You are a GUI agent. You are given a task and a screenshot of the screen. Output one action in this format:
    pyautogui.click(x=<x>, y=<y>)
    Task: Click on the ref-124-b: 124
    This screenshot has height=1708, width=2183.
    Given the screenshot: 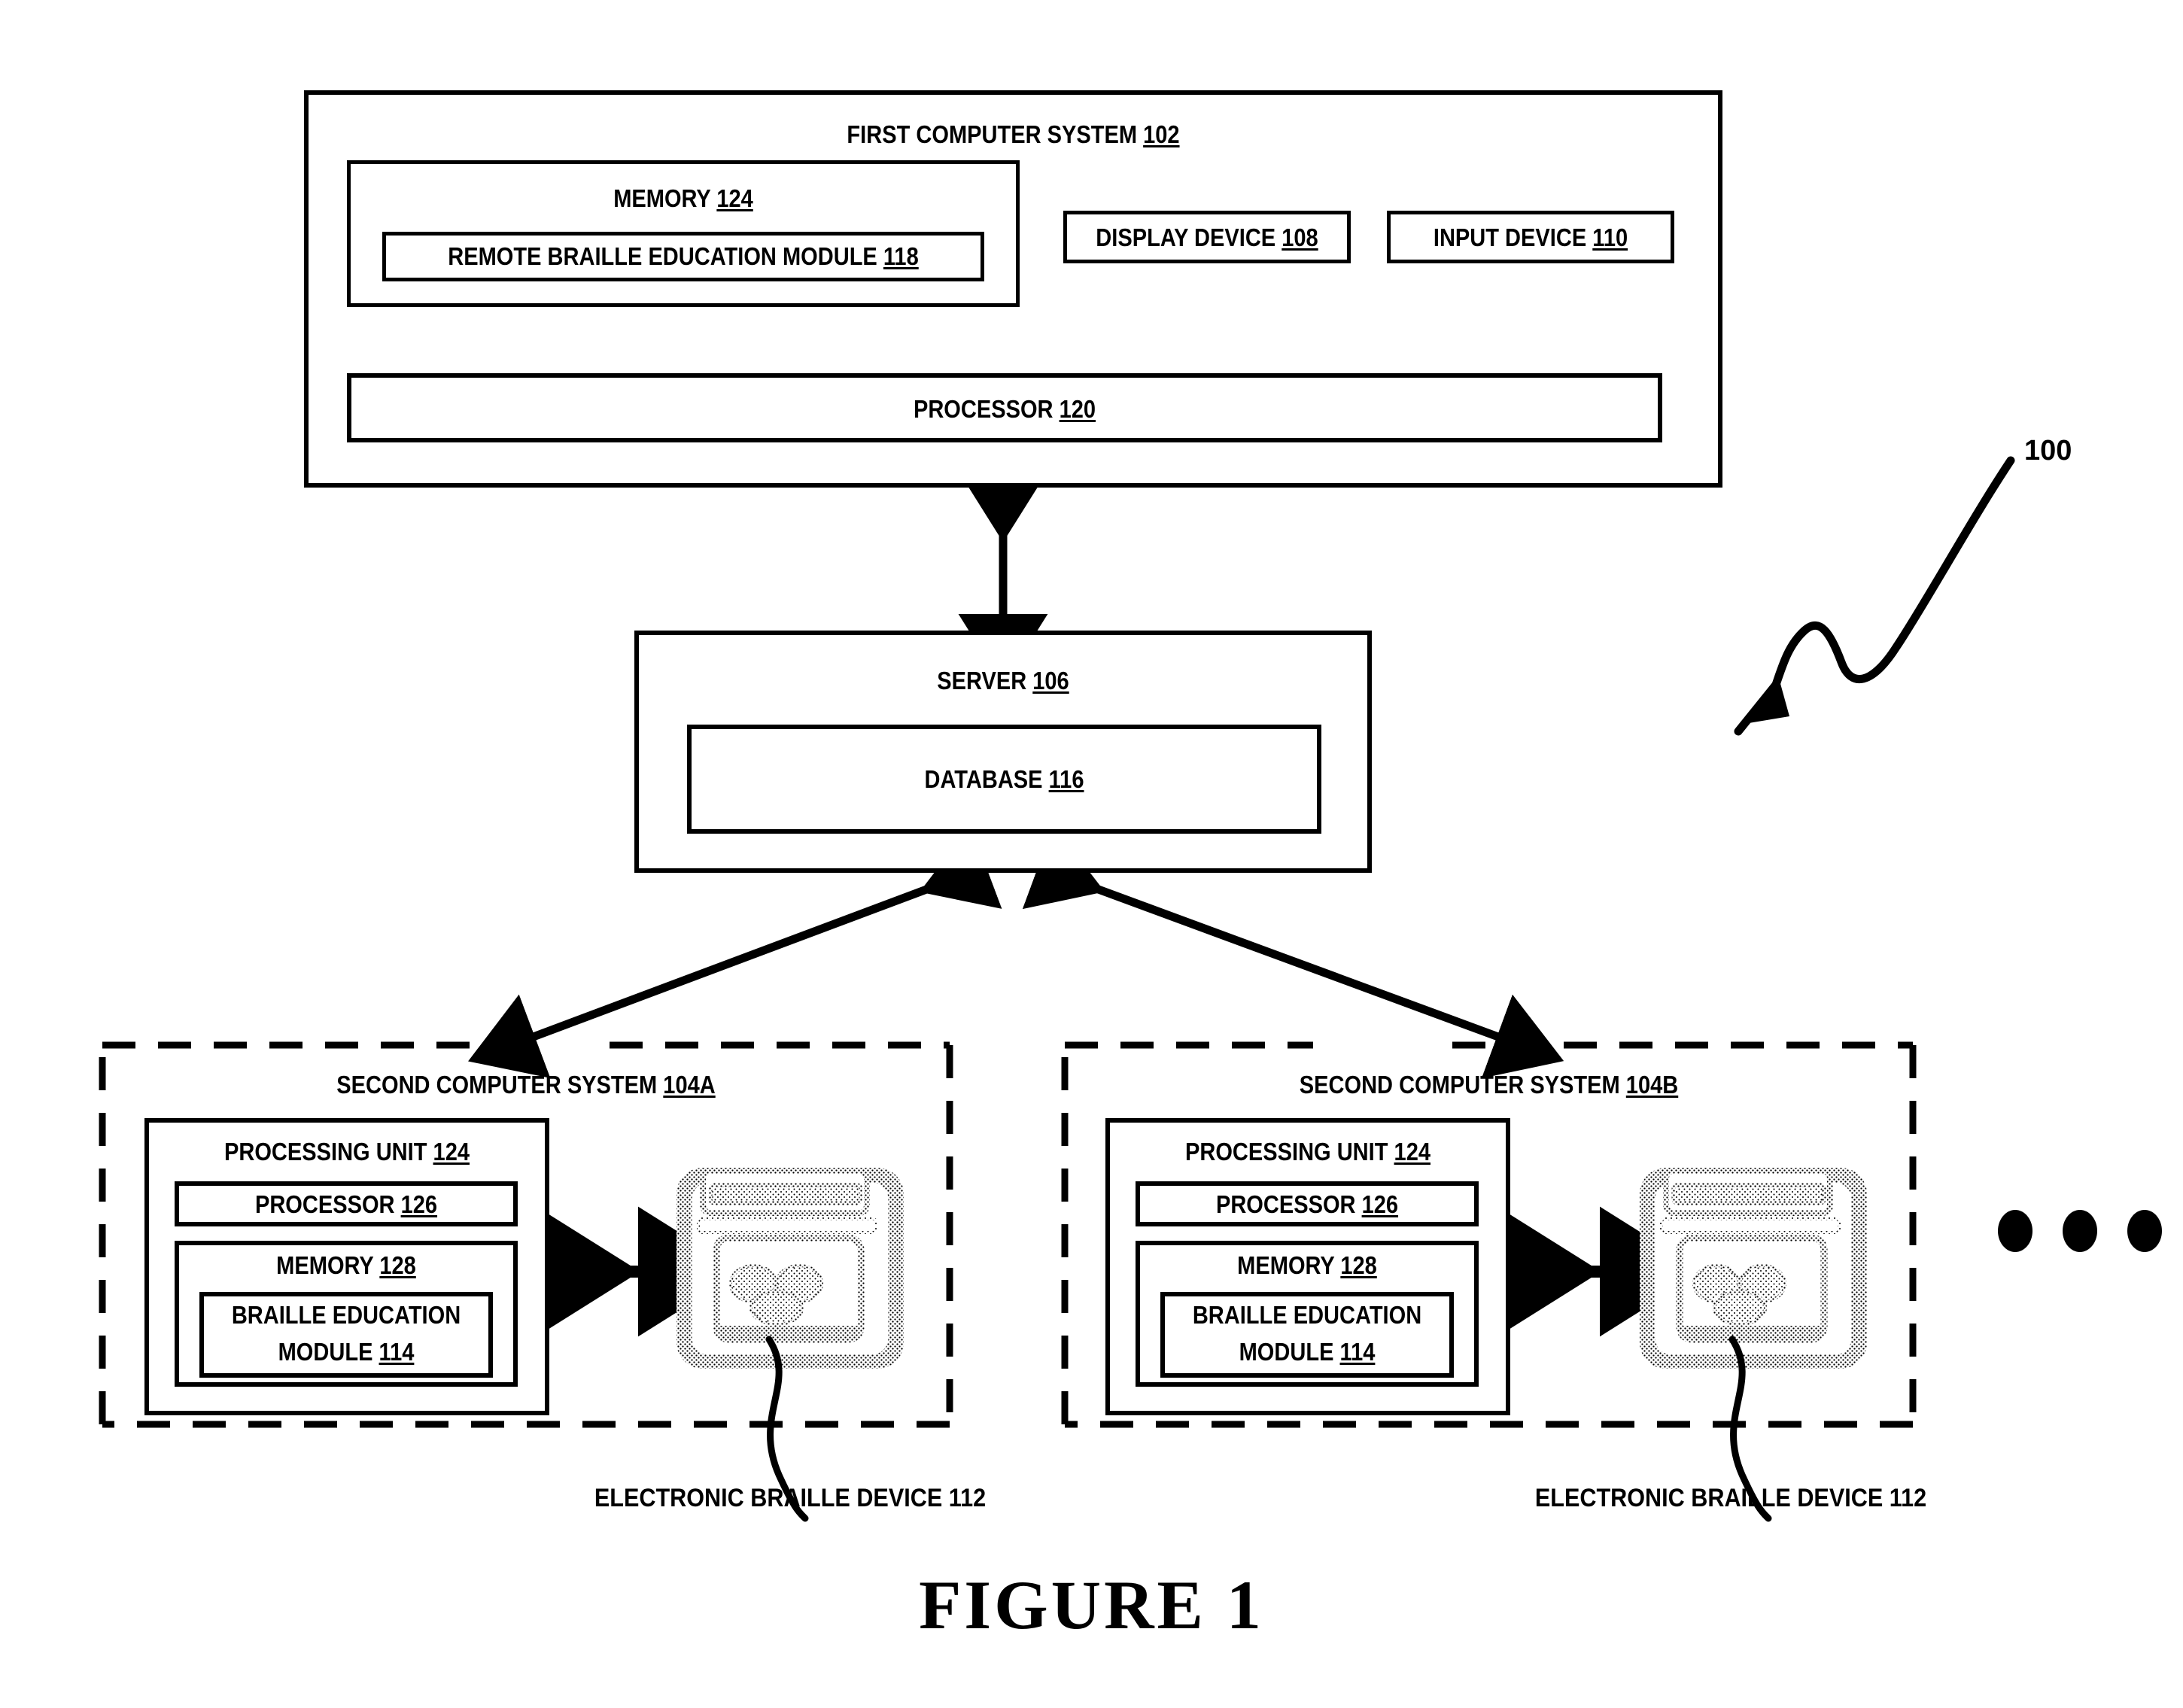 What is the action you would take?
    pyautogui.click(x=1412, y=1152)
    